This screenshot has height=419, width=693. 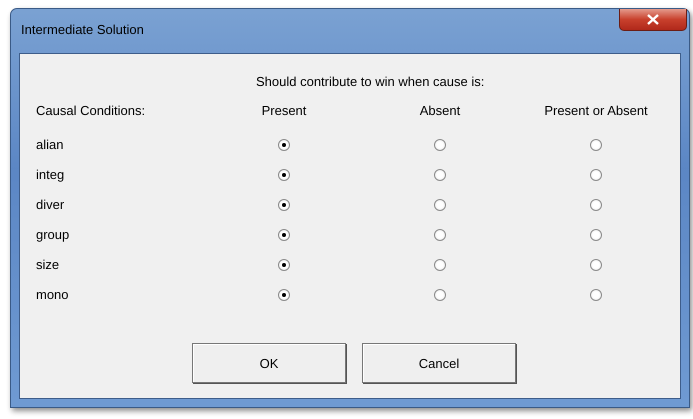 I want to click on condition-label: alian, so click(x=50, y=145).